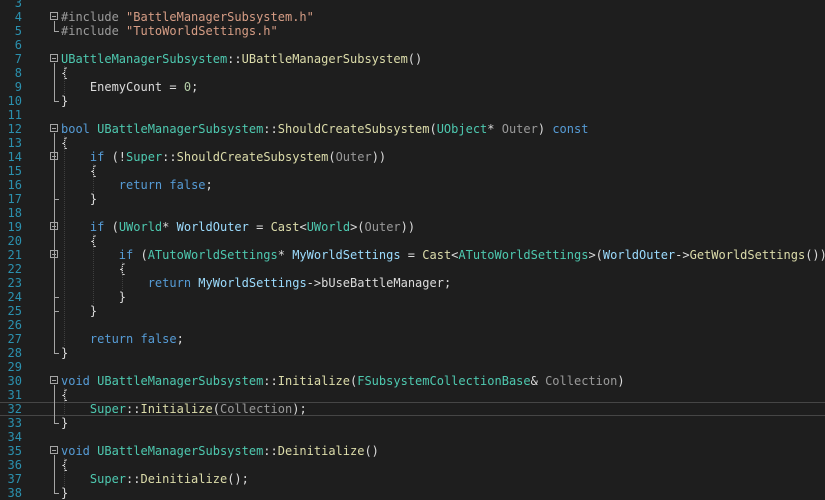  Describe the element at coordinates (412, 423) in the screenshot. I see `code-line: 33}` at that location.